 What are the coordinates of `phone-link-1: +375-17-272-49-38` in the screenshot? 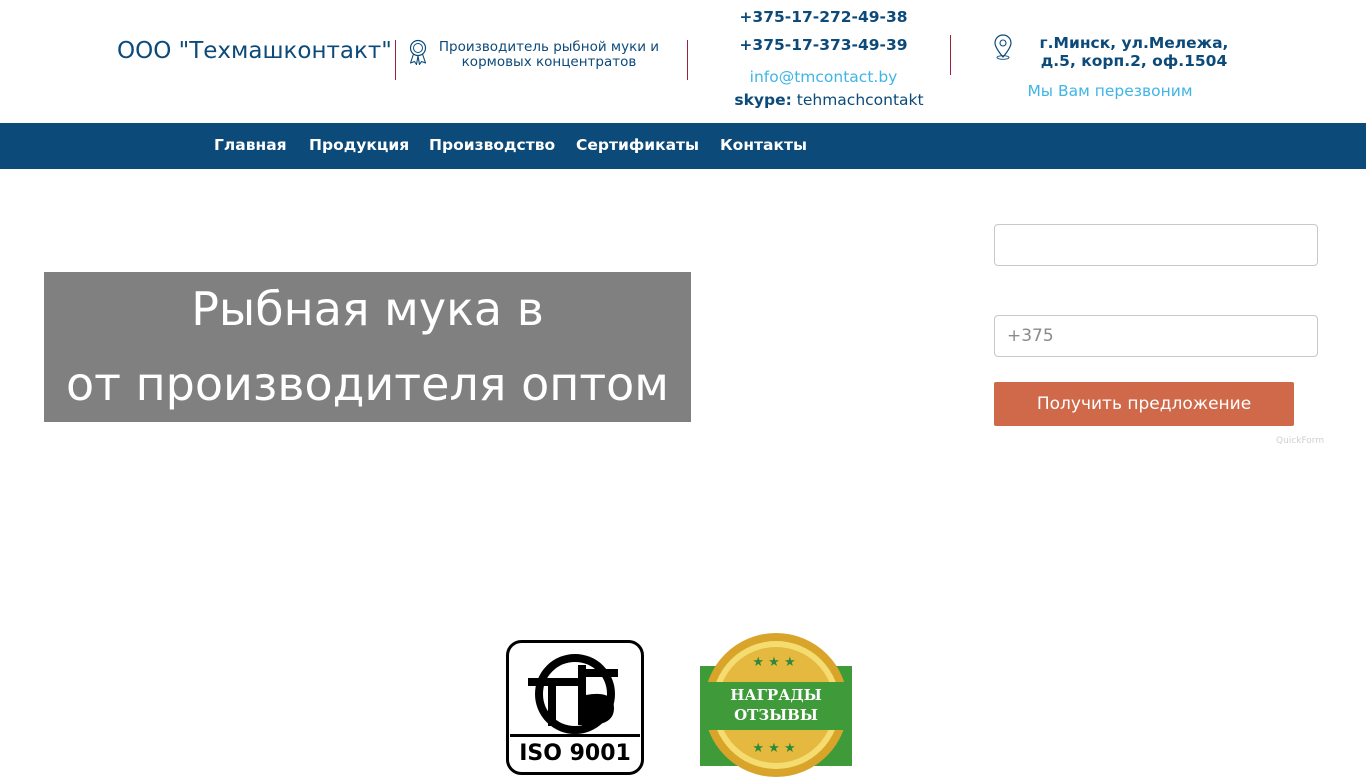 It's located at (823, 17).